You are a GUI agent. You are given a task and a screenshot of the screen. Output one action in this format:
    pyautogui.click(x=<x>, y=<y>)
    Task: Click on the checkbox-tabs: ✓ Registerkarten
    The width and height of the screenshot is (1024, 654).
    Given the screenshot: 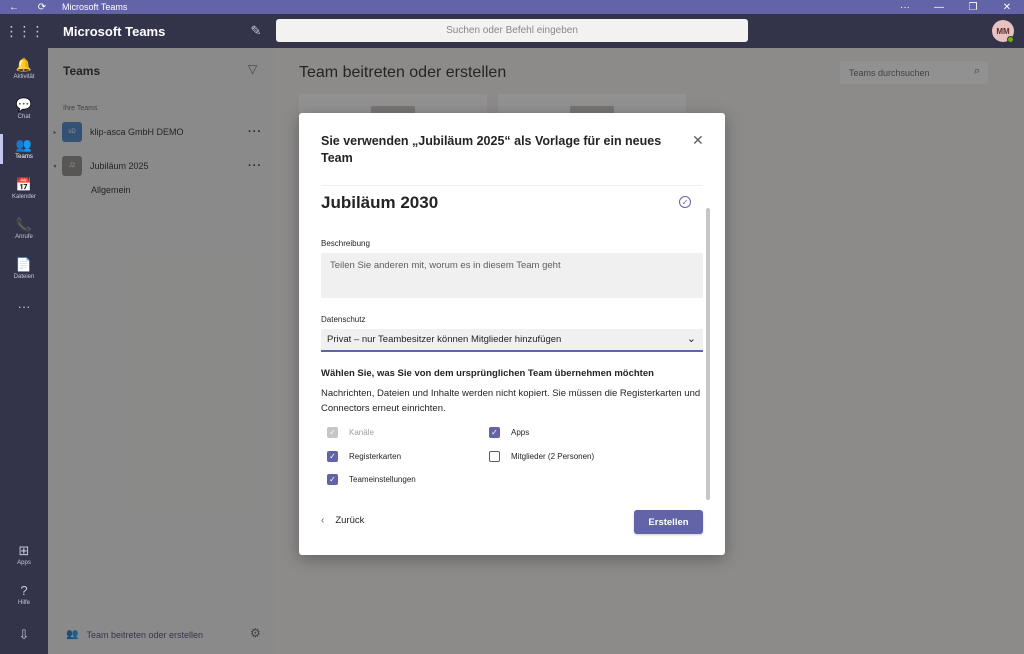 What is the action you would take?
    pyautogui.click(x=364, y=456)
    